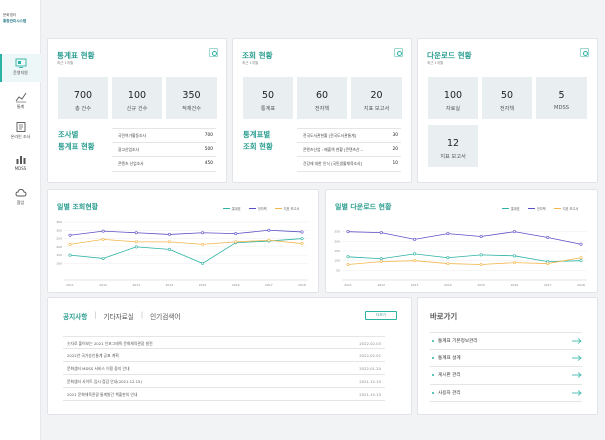 The width and height of the screenshot is (605, 440). I want to click on nav-item-mdss: MDSS, so click(20, 164).